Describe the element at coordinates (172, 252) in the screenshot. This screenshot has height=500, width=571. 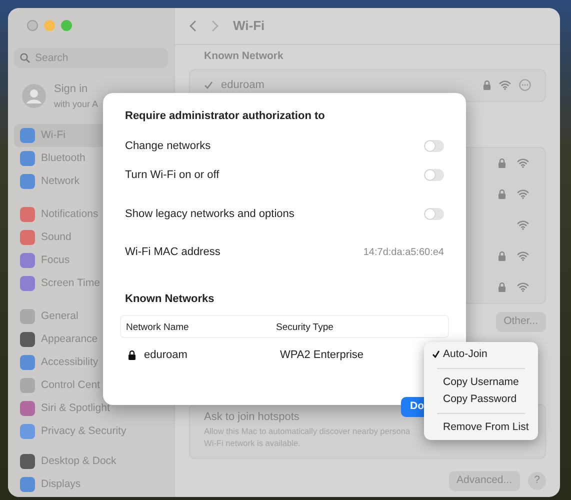
I see `mac-label: Wi-Fi MAC address` at that location.